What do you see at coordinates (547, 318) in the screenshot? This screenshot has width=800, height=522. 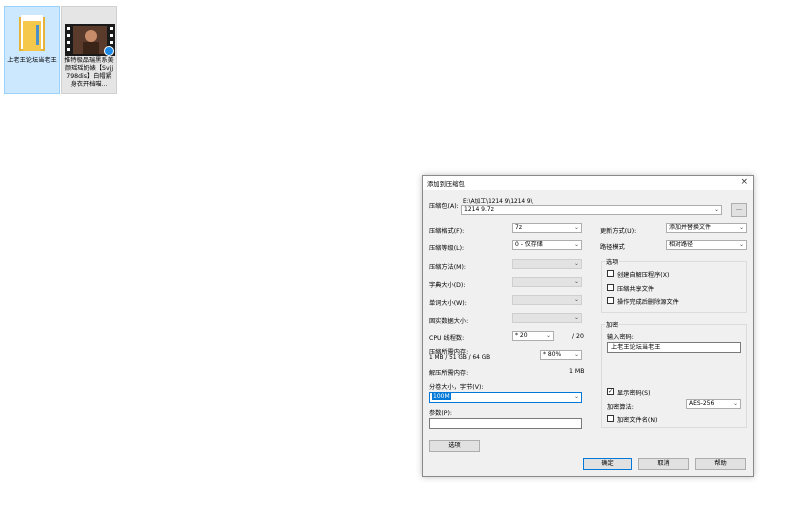 I see `solid-select: ⌄` at bounding box center [547, 318].